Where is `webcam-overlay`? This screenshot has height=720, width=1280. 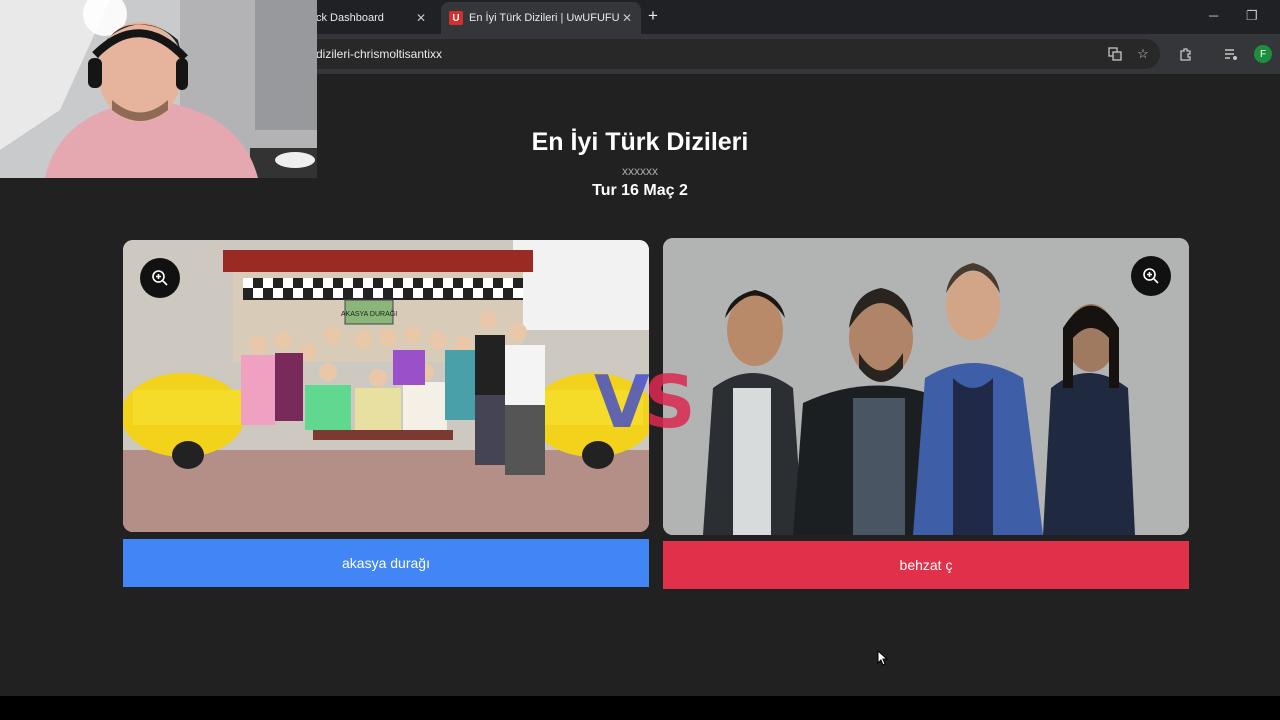
webcam-overlay is located at coordinates (158, 89).